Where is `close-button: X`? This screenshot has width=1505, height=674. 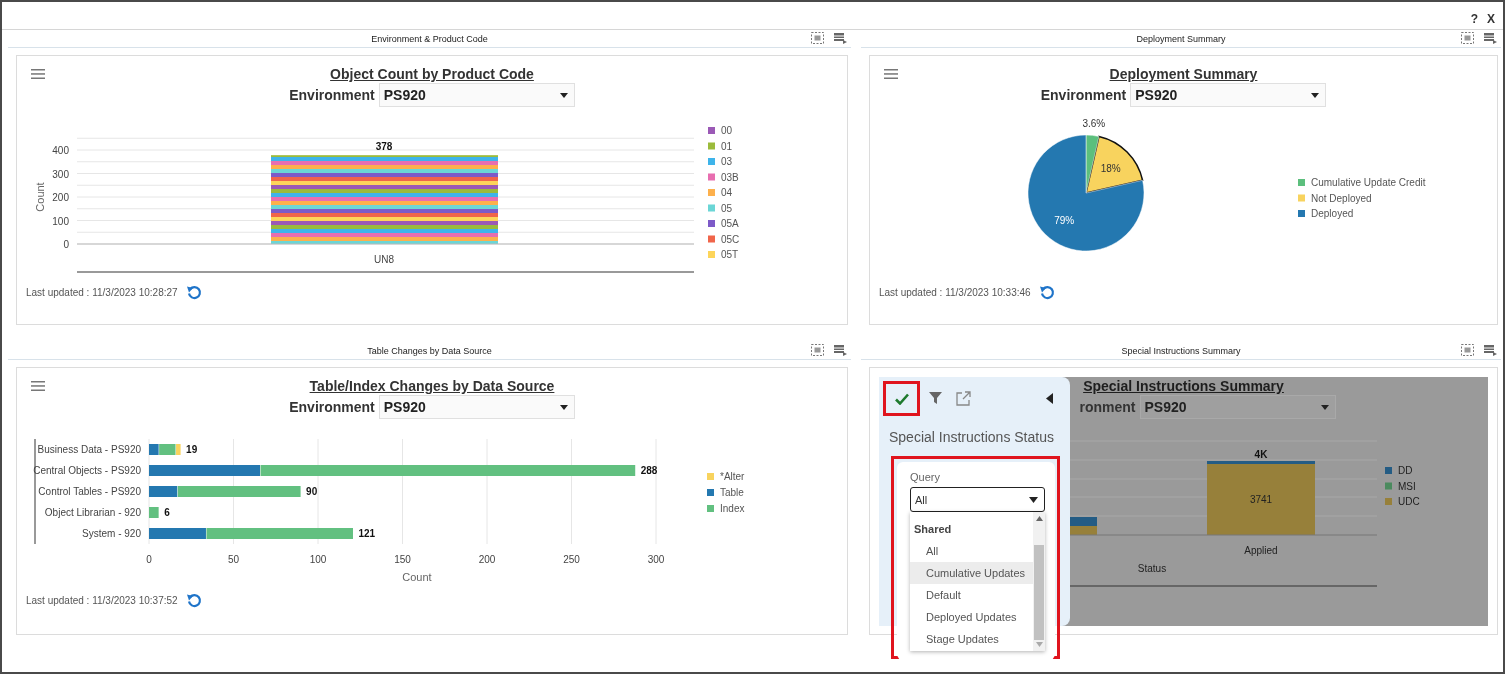
close-button: X is located at coordinates (1491, 19).